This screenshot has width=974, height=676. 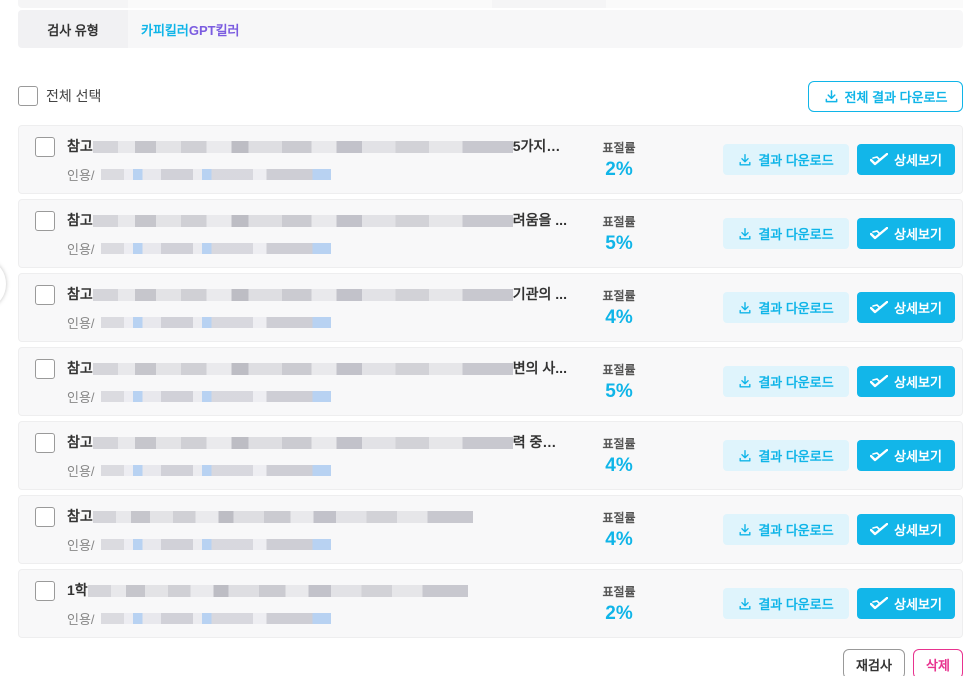 What do you see at coordinates (3, 284) in the screenshot?
I see `side-handle` at bounding box center [3, 284].